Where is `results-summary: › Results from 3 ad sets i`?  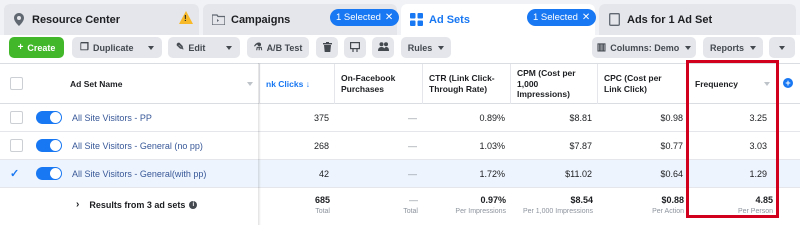
results-summary: › Results from 3 ad sets i is located at coordinates (165, 204).